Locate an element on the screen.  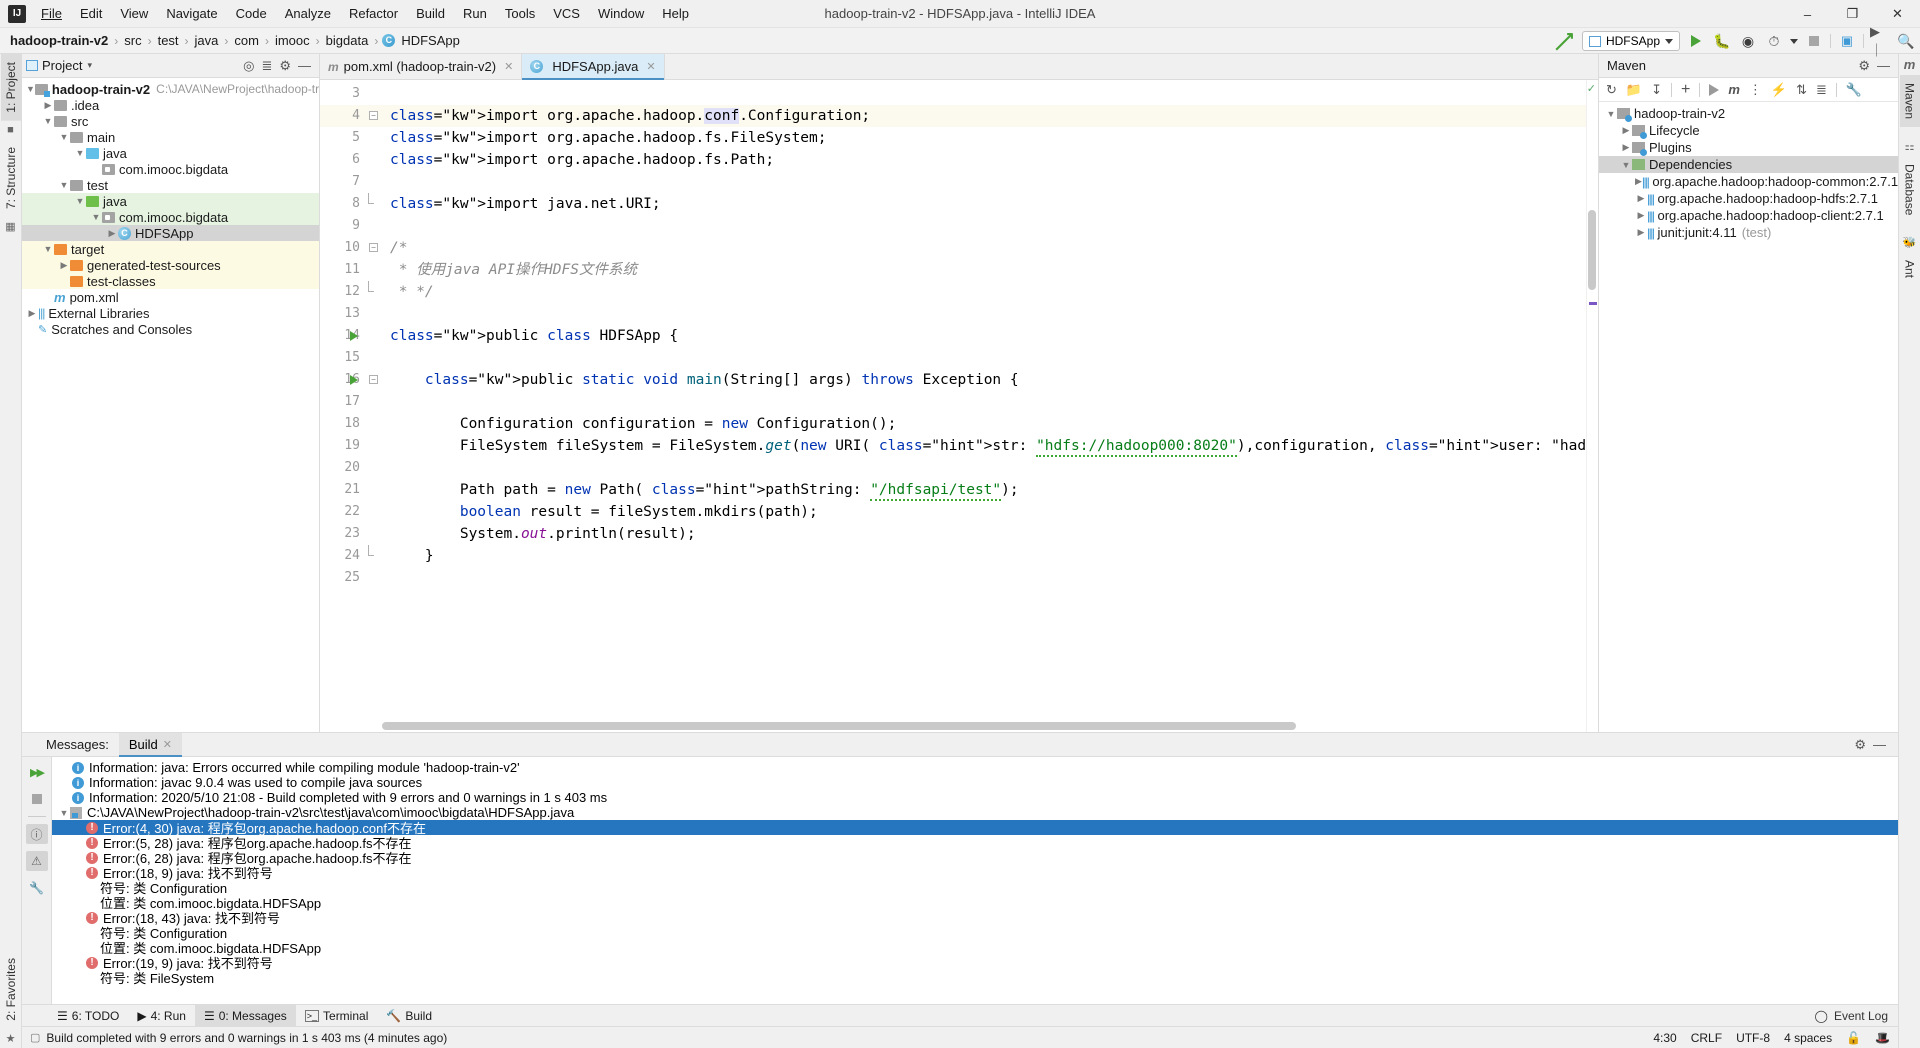
chevron-down-icon: ▾ is located at coordinates (89, 65).